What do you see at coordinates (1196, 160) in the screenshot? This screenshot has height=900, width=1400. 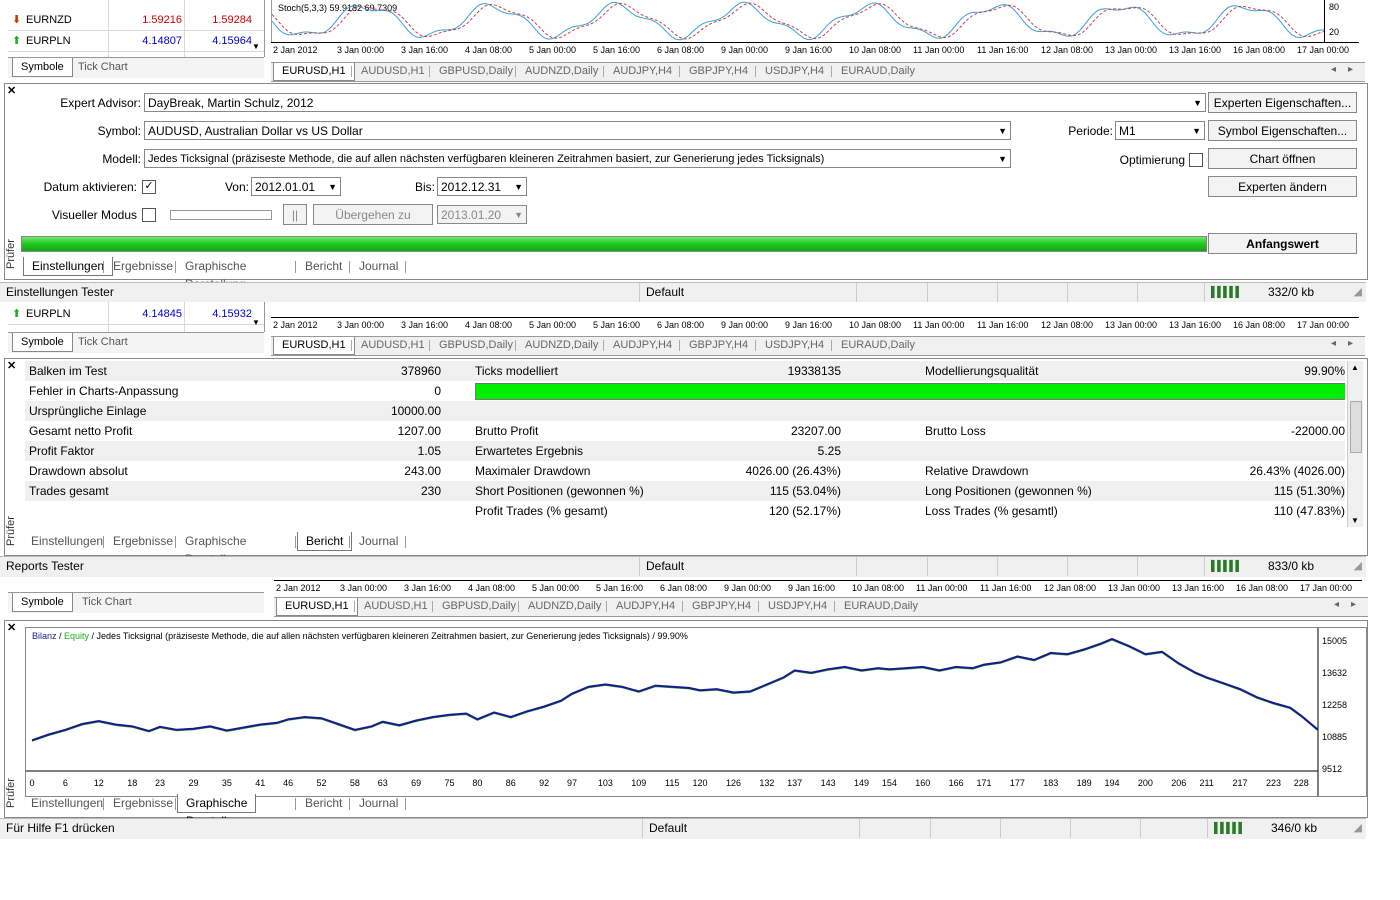 I see `optimization-checkbox` at bounding box center [1196, 160].